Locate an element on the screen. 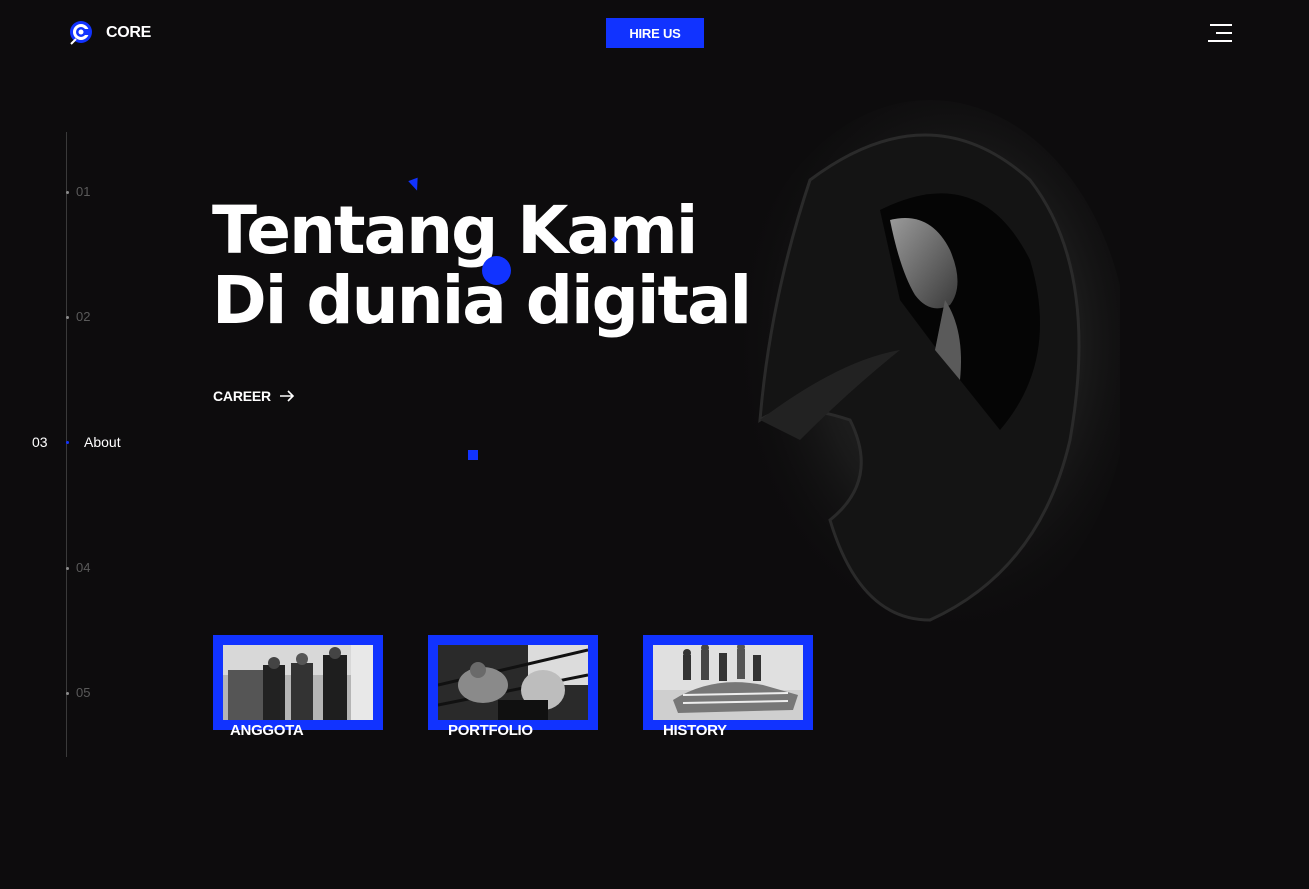 The image size is (1309, 889). hero-title-line-2: Di dunia digital is located at coordinates (482, 300).